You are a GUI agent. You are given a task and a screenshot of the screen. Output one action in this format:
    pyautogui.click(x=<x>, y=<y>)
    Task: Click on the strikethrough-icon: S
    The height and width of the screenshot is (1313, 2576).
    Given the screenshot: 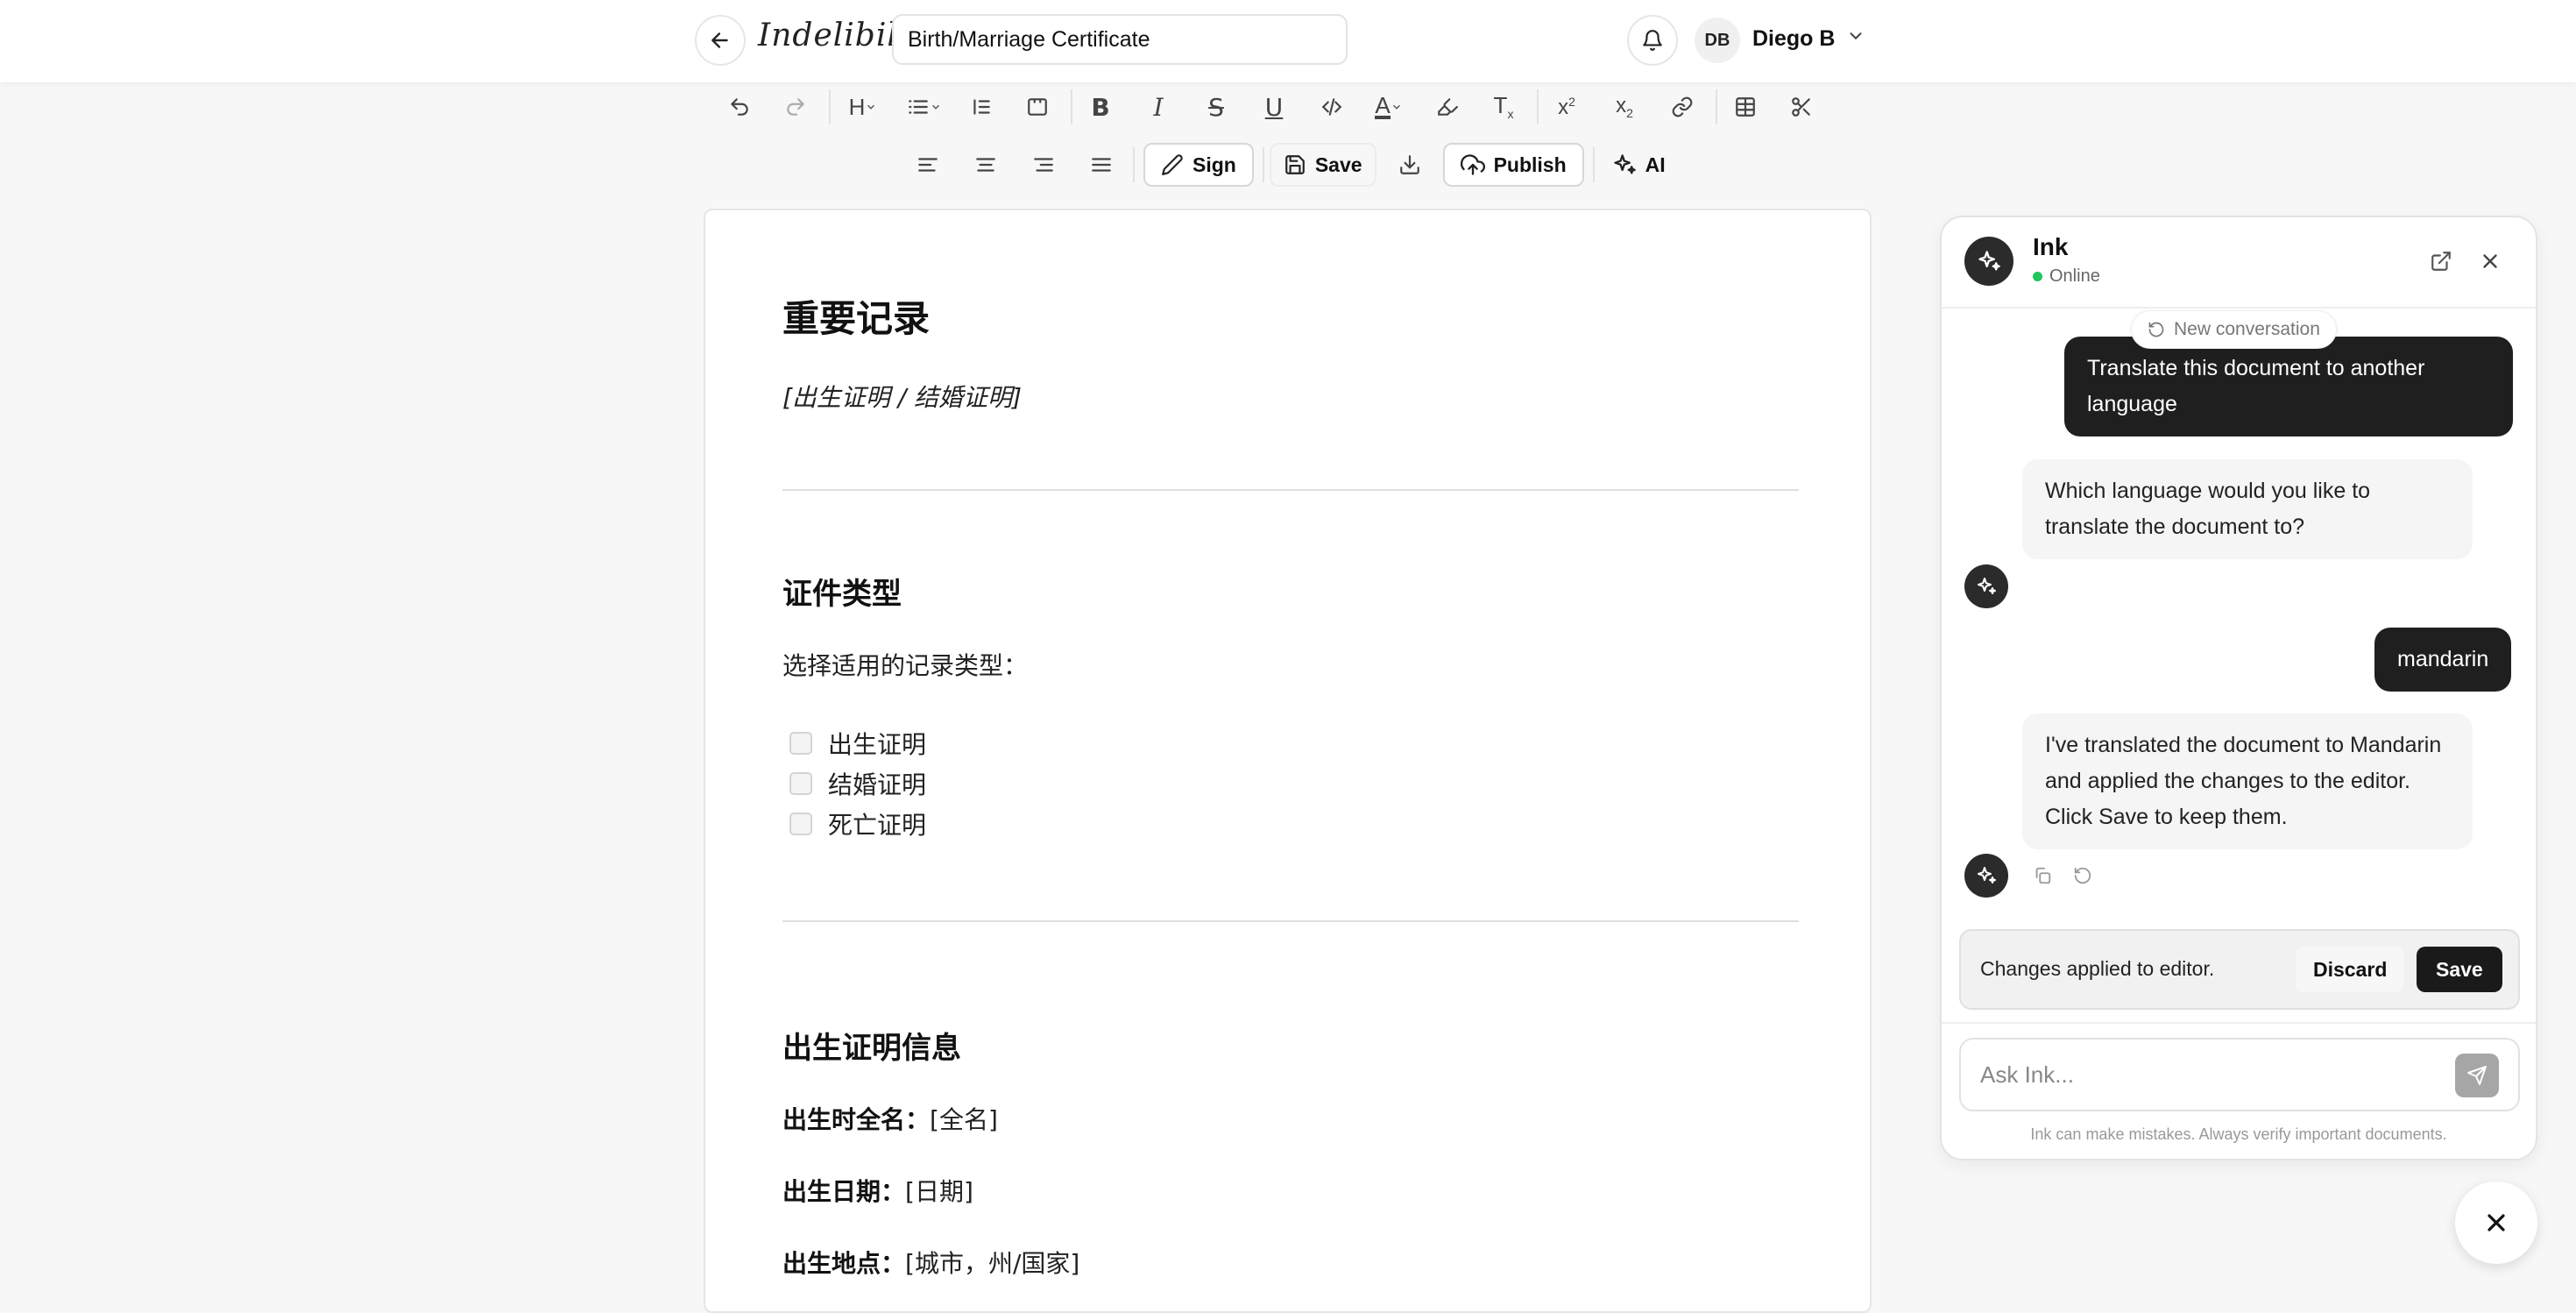 What is the action you would take?
    pyautogui.click(x=1216, y=107)
    